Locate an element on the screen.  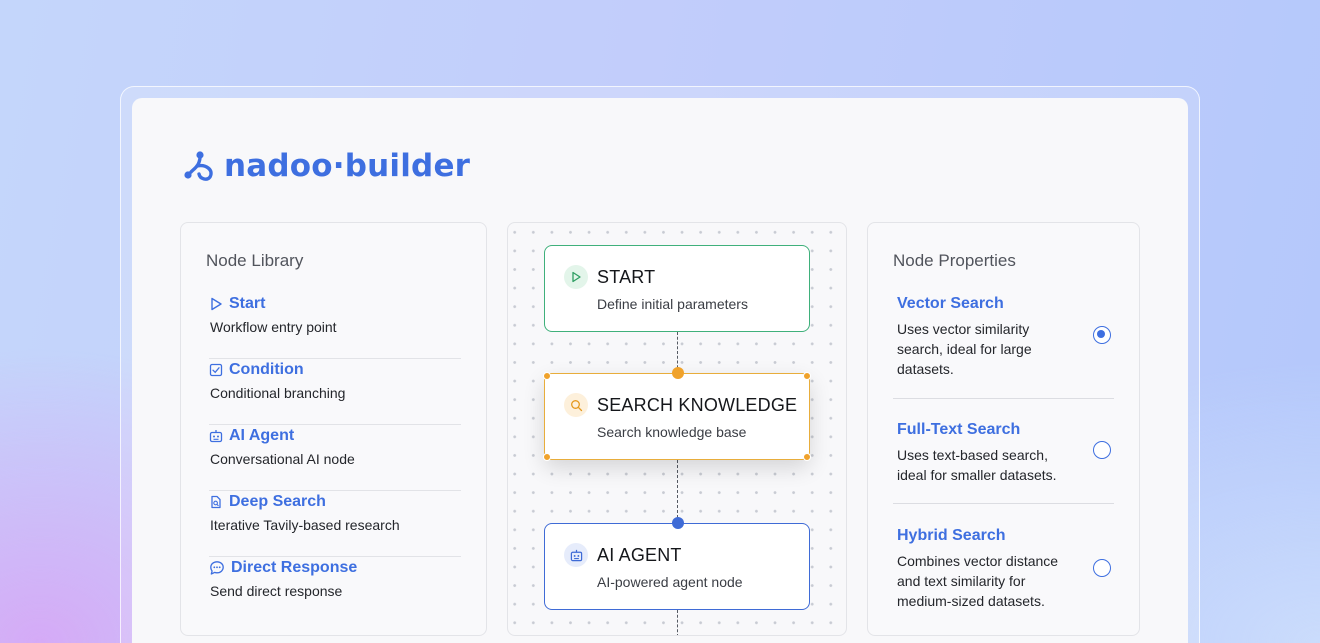
library-item-ai-agent: AI Agent Conversational AI node is located at coordinates (335, 458).